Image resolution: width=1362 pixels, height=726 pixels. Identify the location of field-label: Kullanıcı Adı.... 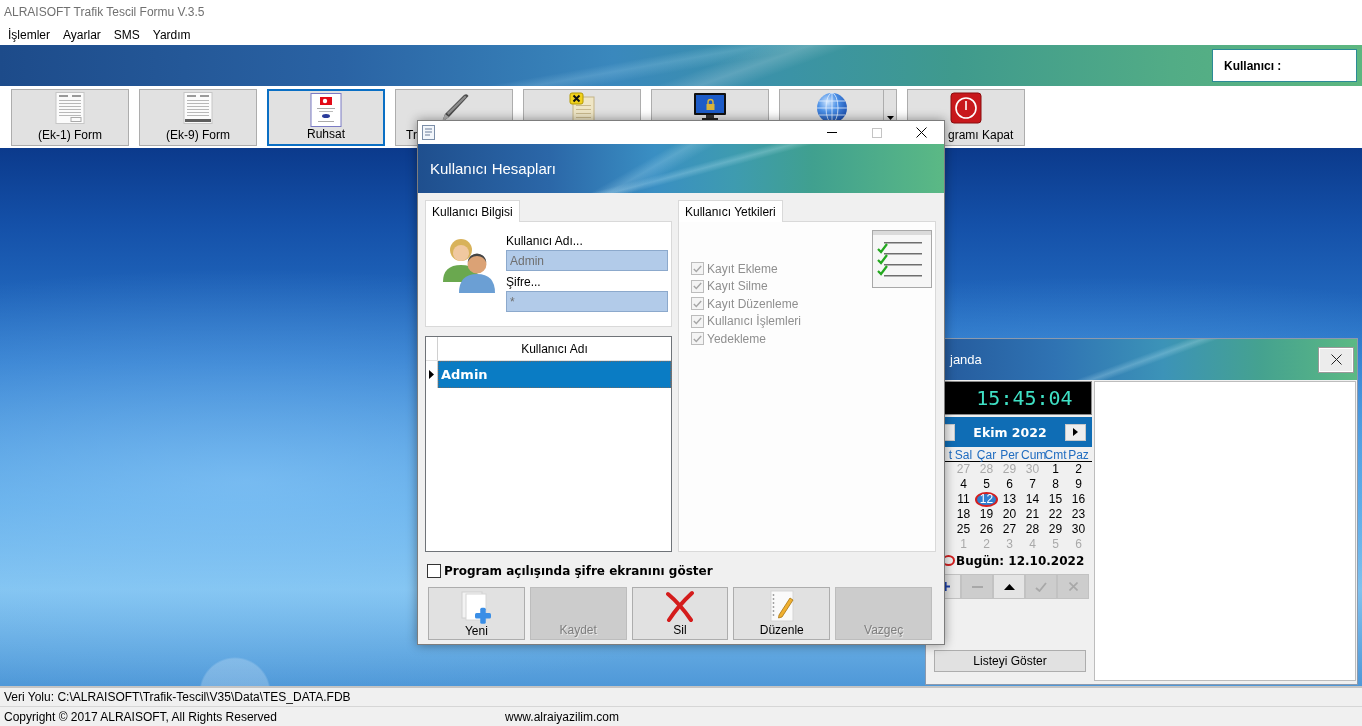
(545, 241).